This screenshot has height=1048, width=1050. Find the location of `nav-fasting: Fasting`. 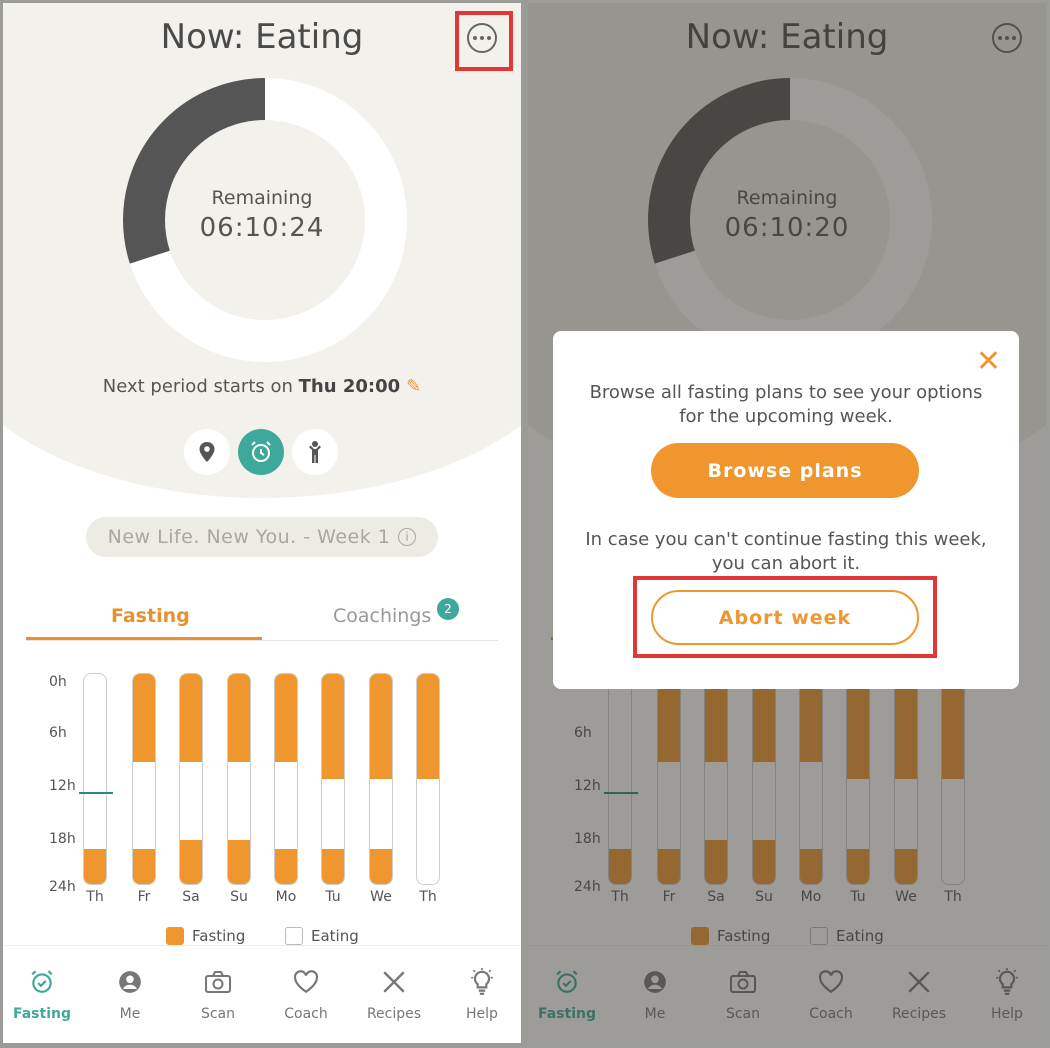

nav-fasting: Fasting is located at coordinates (44, 993).